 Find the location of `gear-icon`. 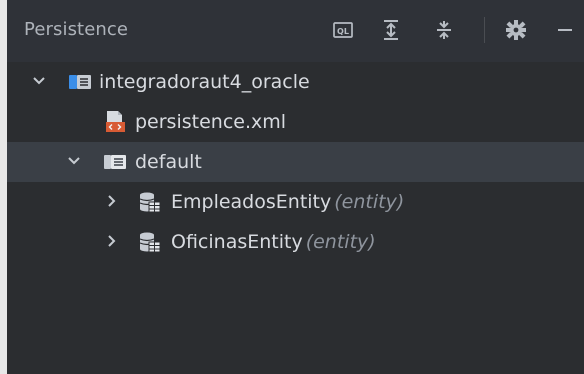

gear-icon is located at coordinates (516, 30).